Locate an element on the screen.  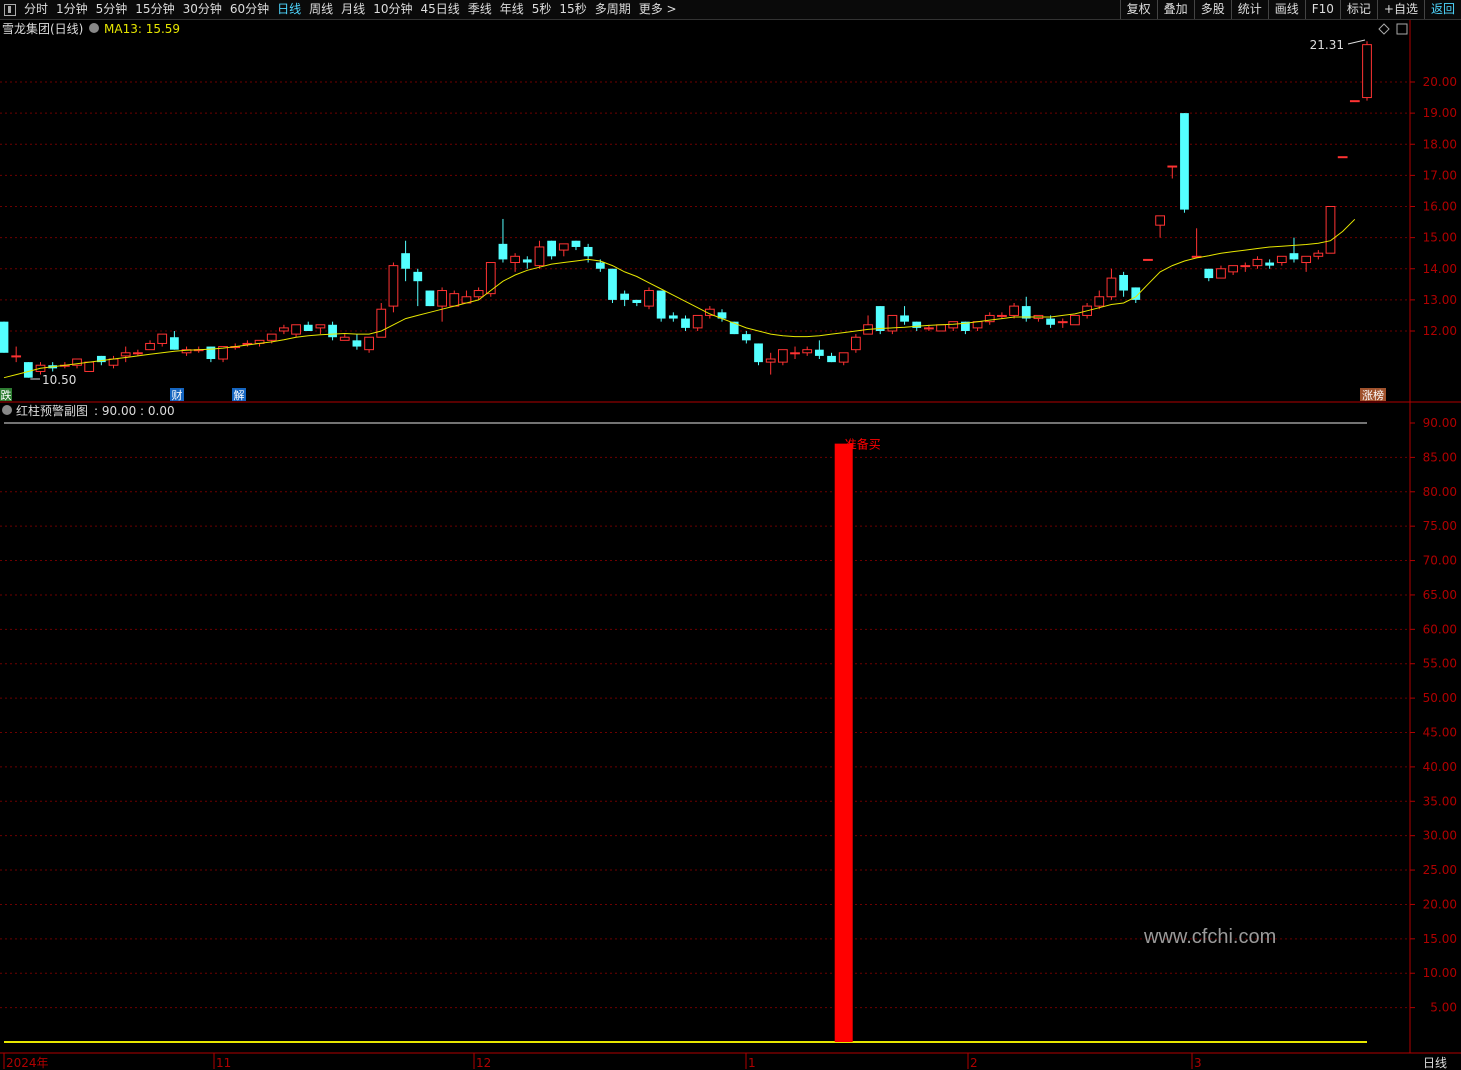
sub-tick-label: 70.00 is located at coordinates (1440, 561).